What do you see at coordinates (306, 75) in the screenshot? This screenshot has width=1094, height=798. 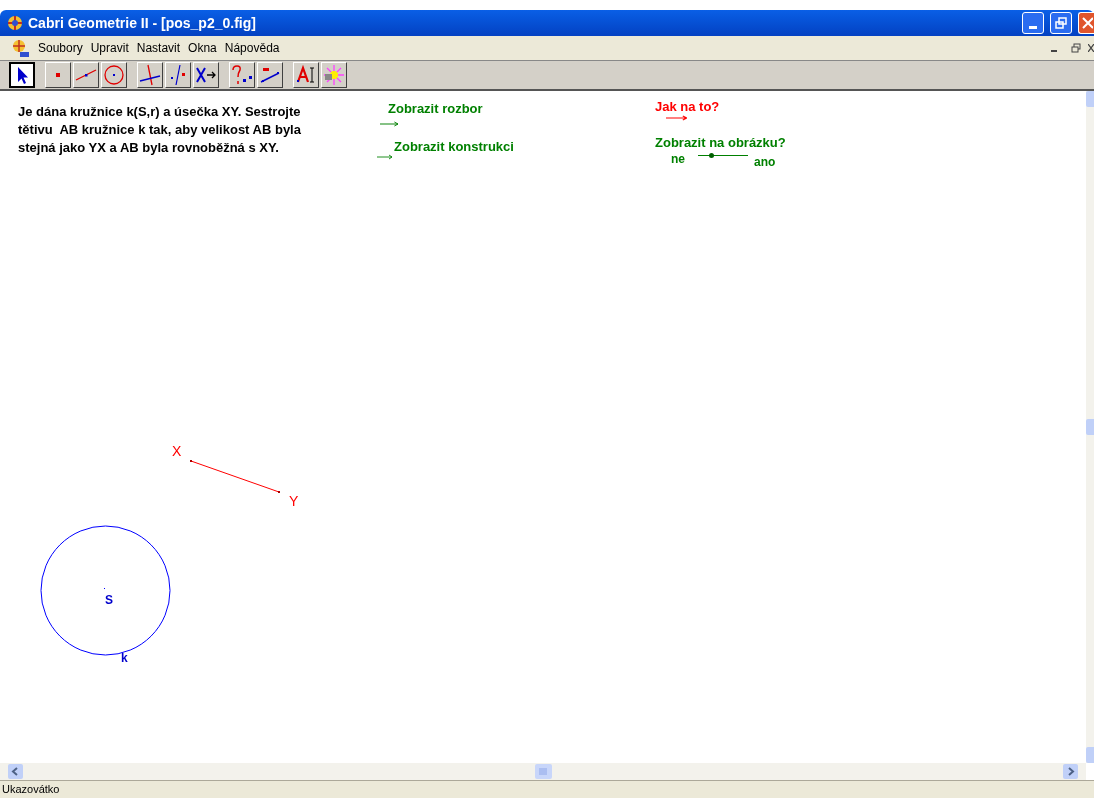 I see `text-icon` at bounding box center [306, 75].